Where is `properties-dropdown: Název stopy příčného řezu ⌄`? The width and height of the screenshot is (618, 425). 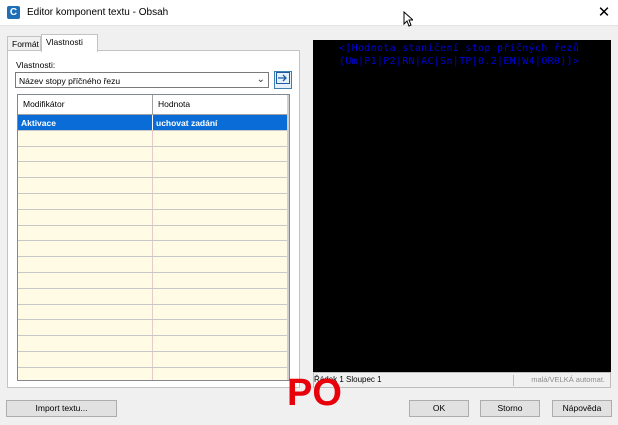 properties-dropdown: Název stopy příčného řezu ⌄ is located at coordinates (142, 80).